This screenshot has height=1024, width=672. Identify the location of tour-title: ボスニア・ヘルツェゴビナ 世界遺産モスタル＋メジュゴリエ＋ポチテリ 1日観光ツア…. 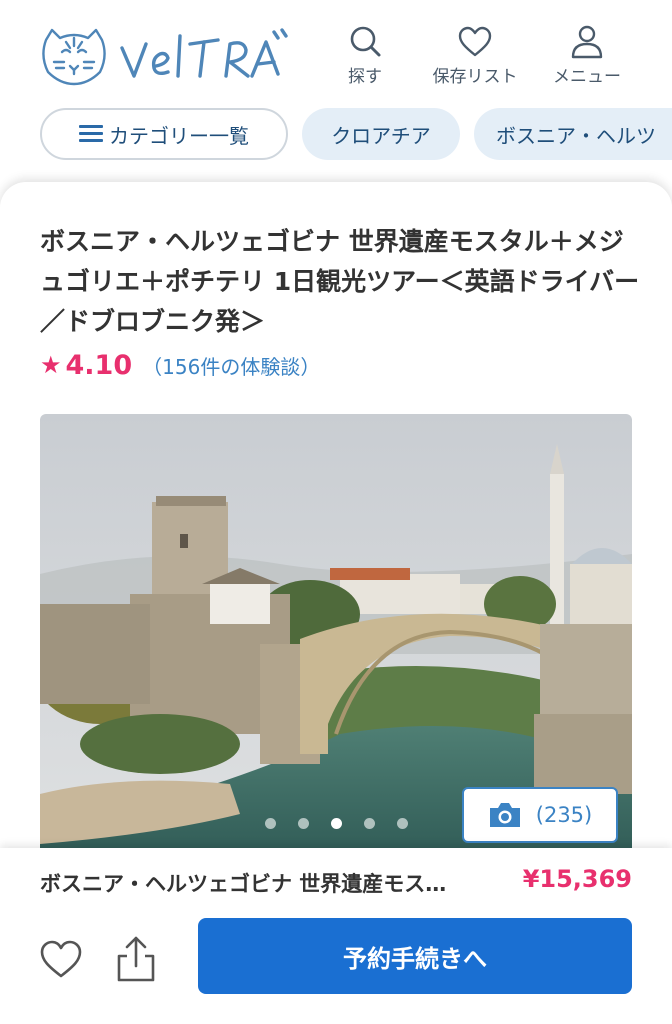
(340, 281).